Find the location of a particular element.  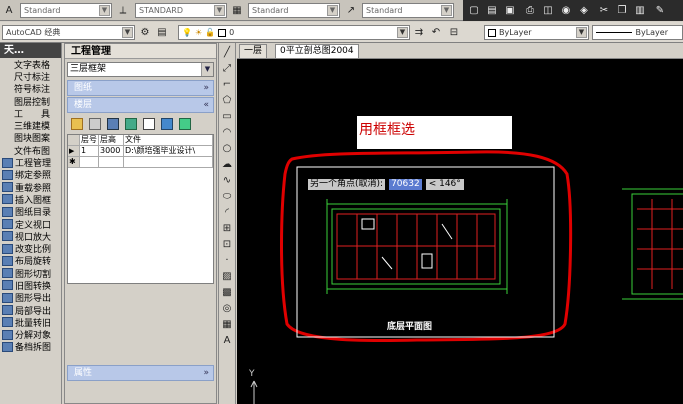

make-block-icon: ⊡ is located at coordinates (227, 244).